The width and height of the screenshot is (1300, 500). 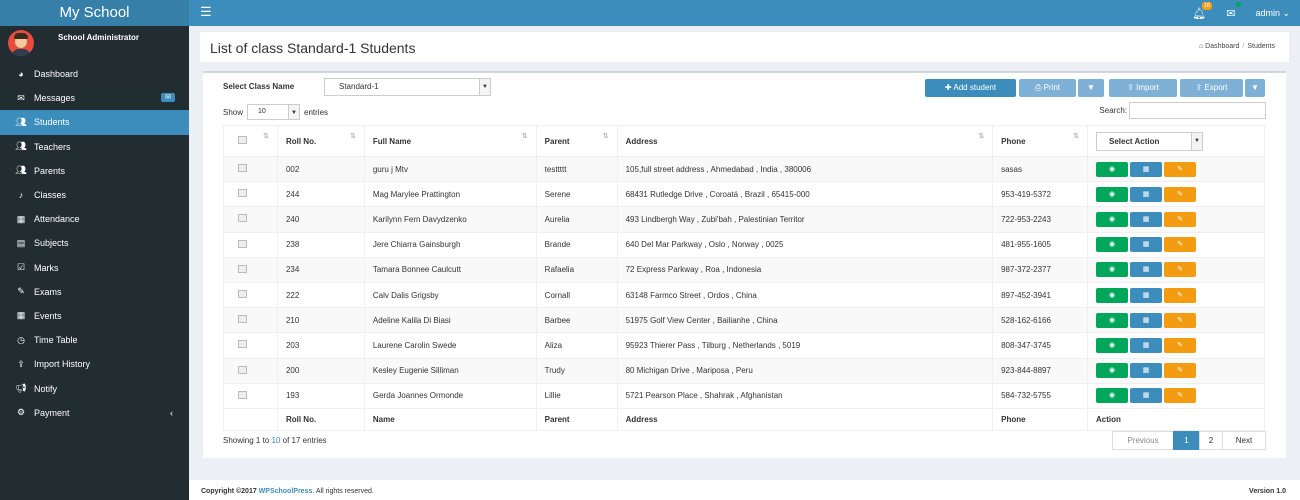 What do you see at coordinates (576, 244) in the screenshot?
I see `cell-parent: Brande` at bounding box center [576, 244].